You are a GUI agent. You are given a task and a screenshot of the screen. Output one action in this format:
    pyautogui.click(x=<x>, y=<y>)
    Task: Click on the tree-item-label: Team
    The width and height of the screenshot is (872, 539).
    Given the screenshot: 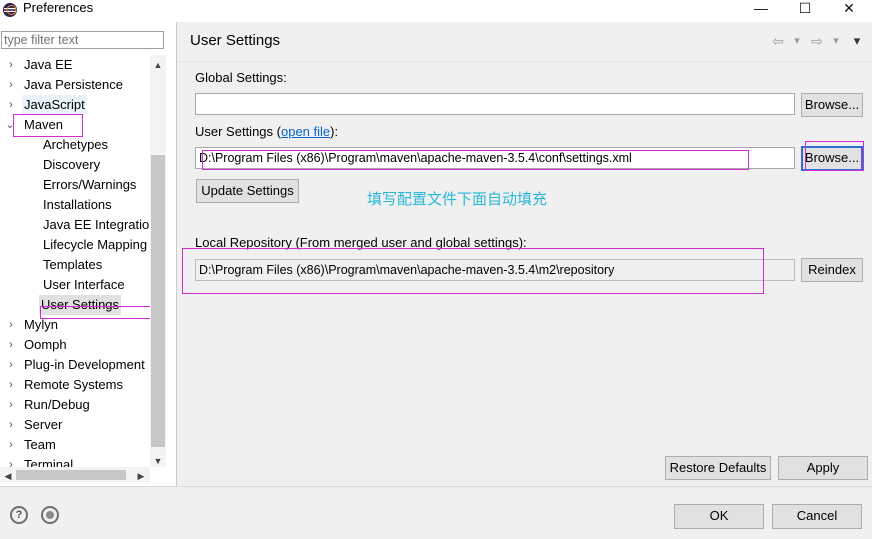 What is the action you would take?
    pyautogui.click(x=40, y=444)
    